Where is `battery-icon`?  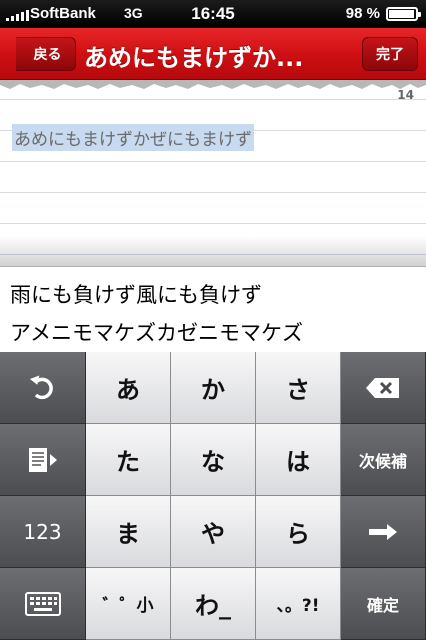 battery-icon is located at coordinates (403, 14).